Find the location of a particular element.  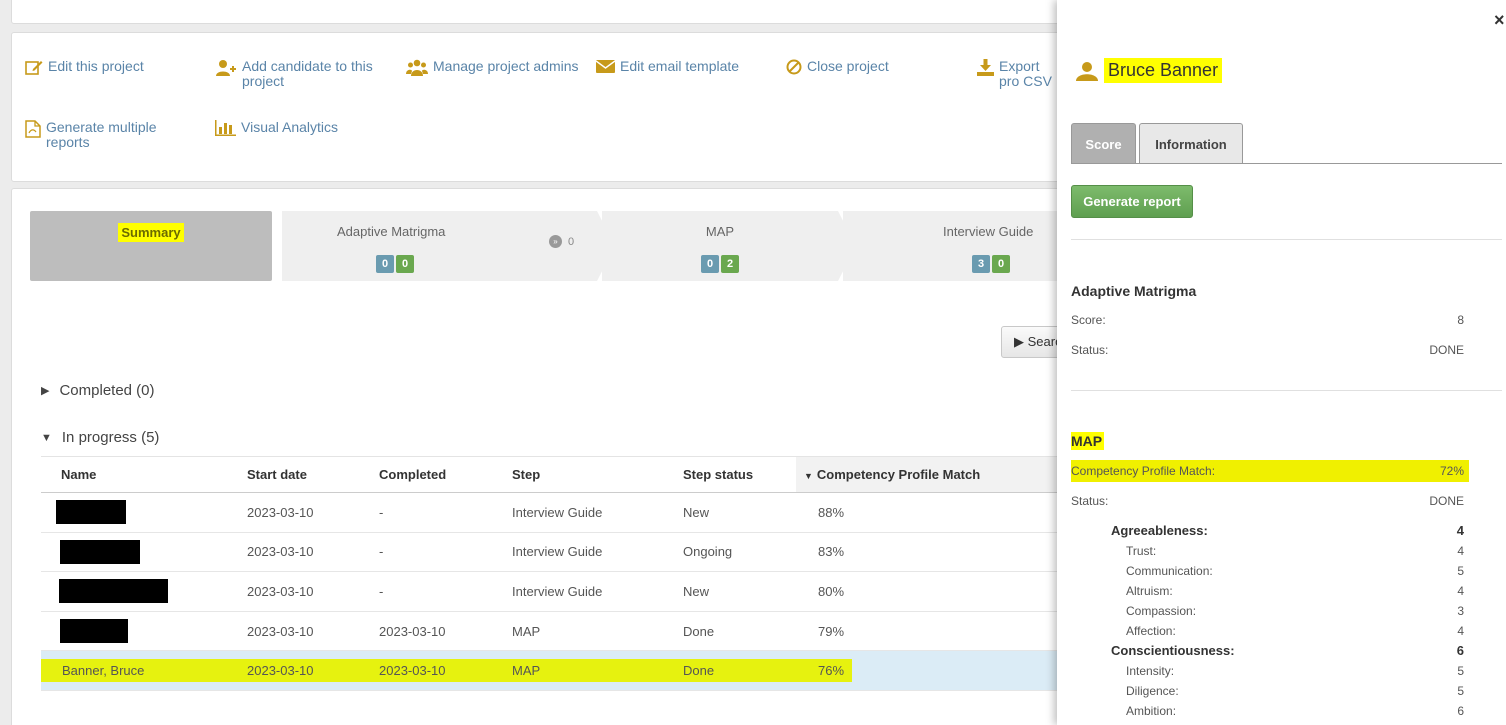

competency-match-row: Competency Profile Match: 72% is located at coordinates (1270, 471).